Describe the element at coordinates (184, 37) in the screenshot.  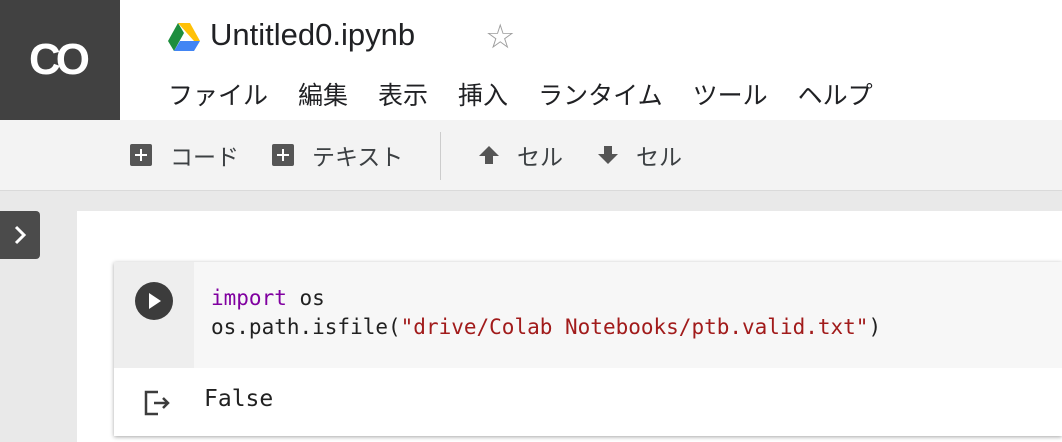
I see `google-drive-icon` at that location.